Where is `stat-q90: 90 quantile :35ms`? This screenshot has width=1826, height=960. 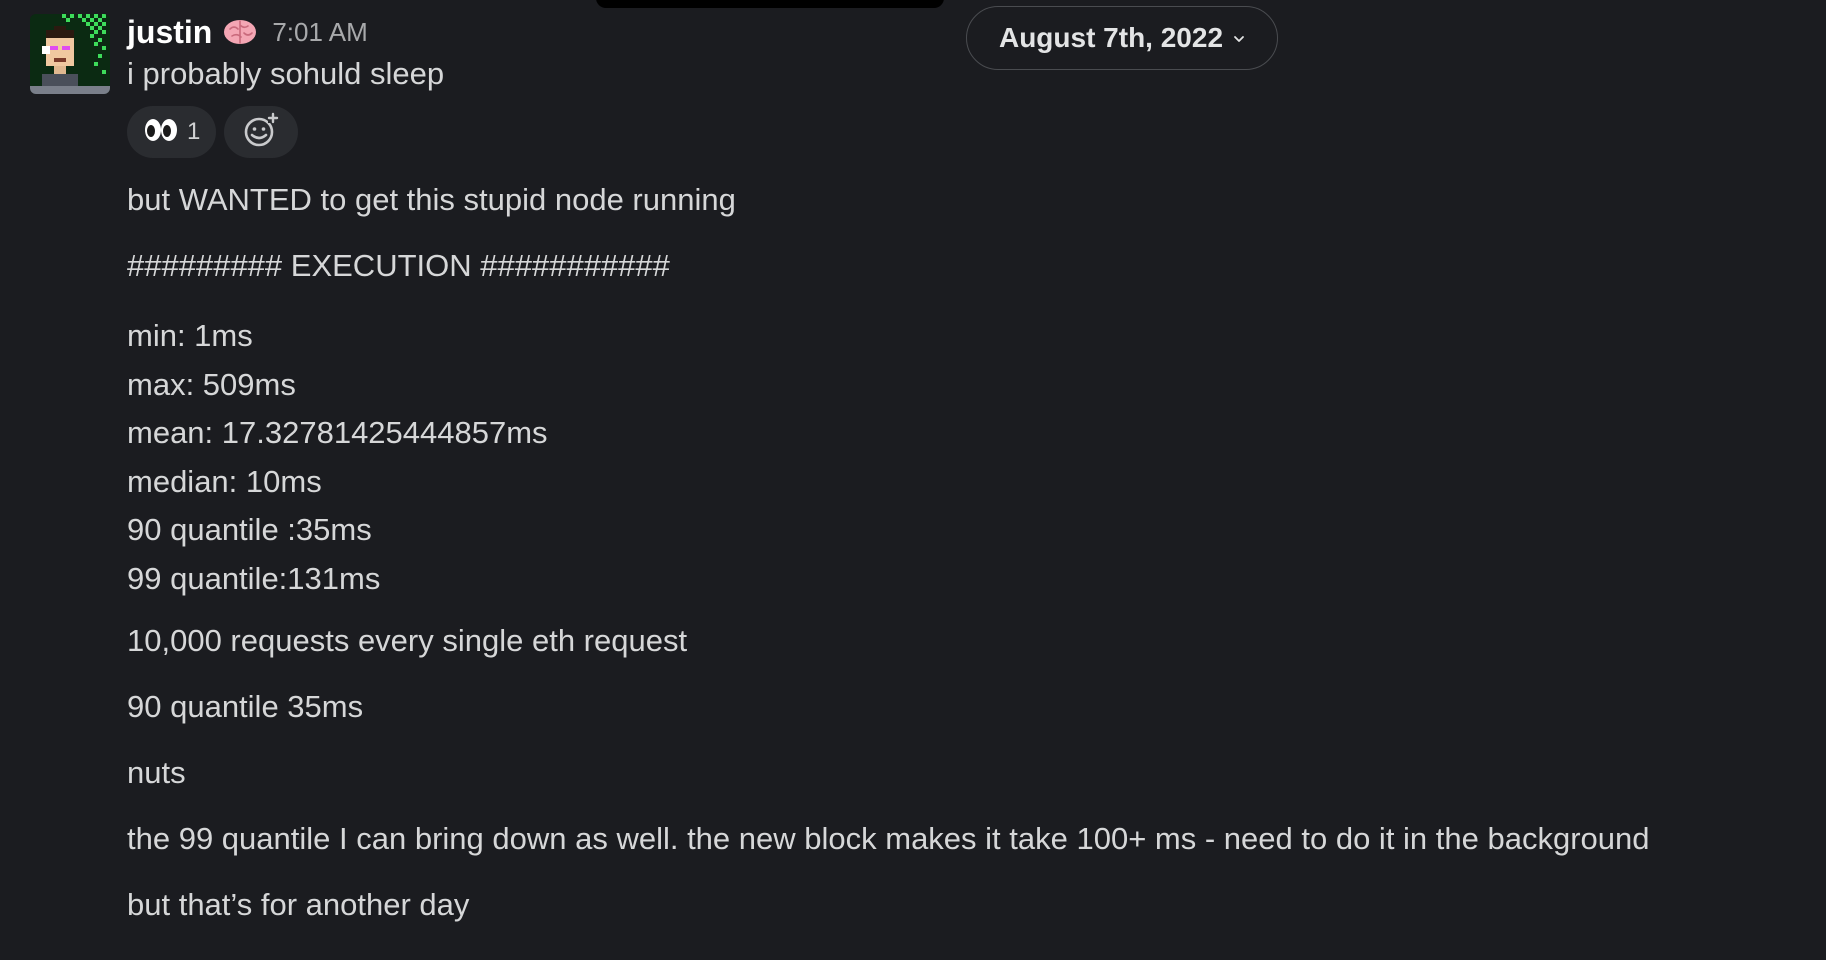 stat-q90: 90 quantile :35ms is located at coordinates (249, 529).